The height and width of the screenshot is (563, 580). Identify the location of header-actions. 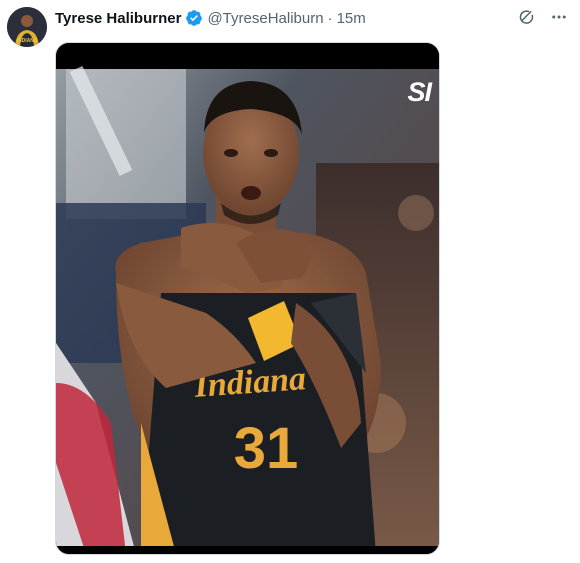
(543, 17).